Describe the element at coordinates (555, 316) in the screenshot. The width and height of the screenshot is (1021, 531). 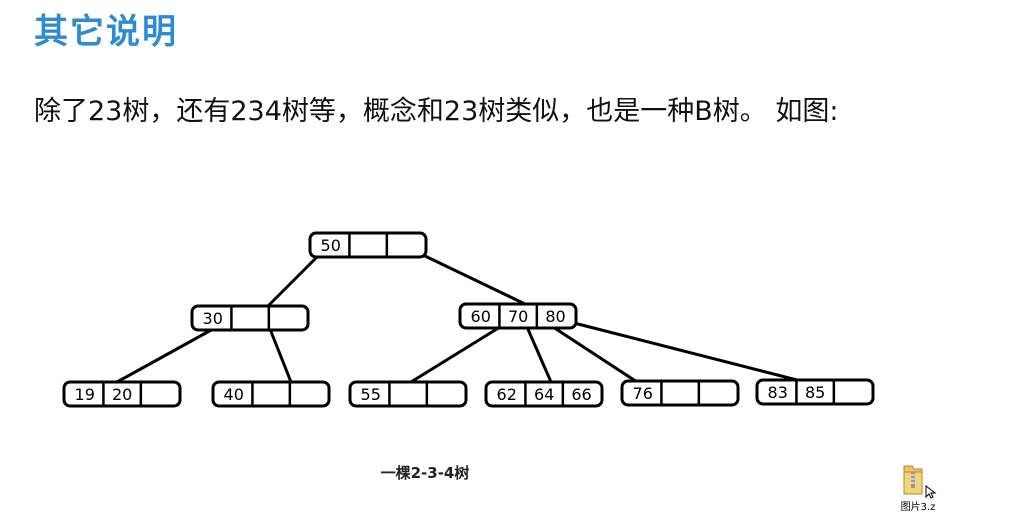
I see `node-key: 80` at that location.